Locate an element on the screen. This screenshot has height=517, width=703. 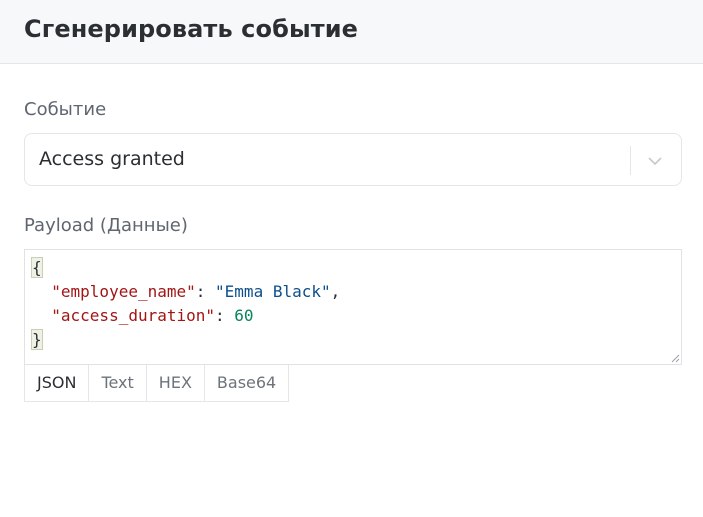
tab-text: Text is located at coordinates (118, 383).